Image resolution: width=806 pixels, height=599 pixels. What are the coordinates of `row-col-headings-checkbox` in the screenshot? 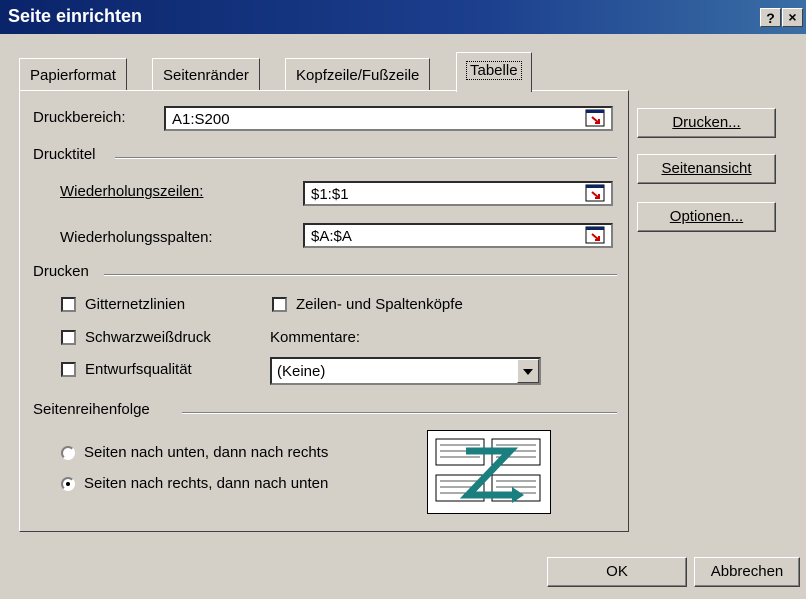 It's located at (279, 304).